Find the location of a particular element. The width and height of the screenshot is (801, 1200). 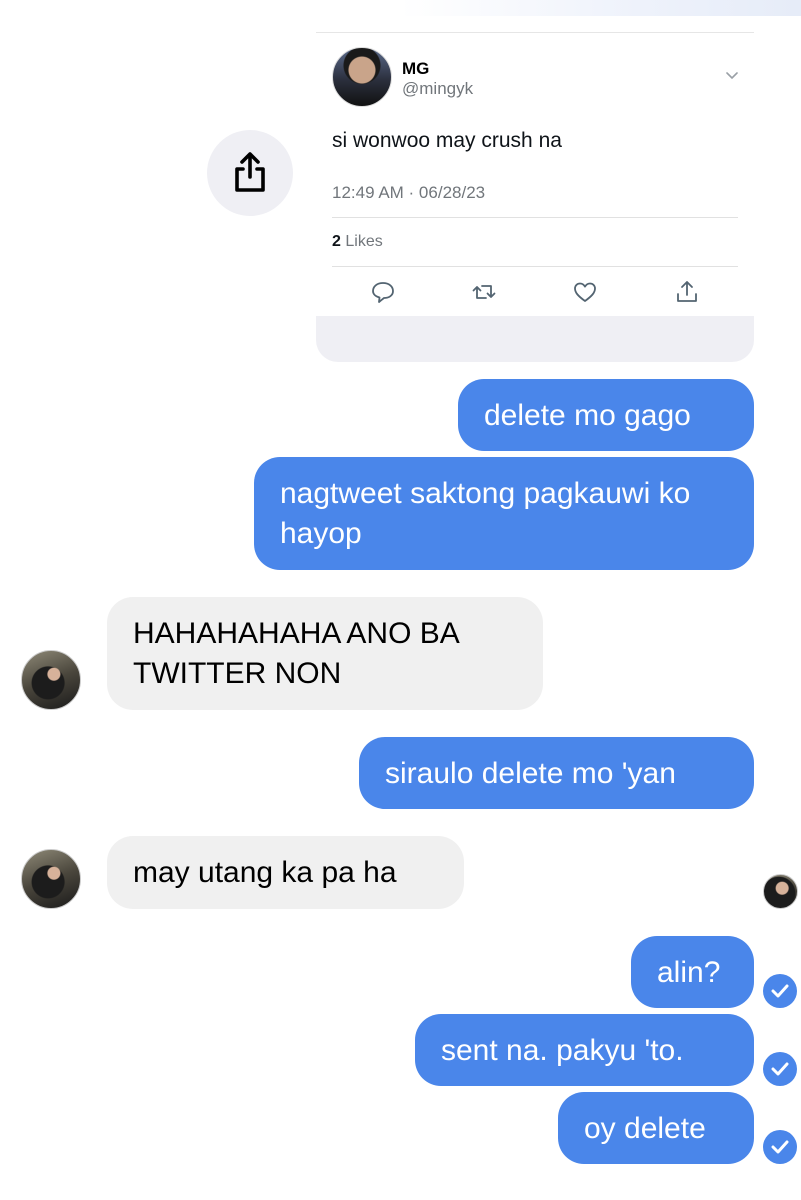

message-bubble-outgoing: siraulo delete mo 'yan is located at coordinates (556, 773).